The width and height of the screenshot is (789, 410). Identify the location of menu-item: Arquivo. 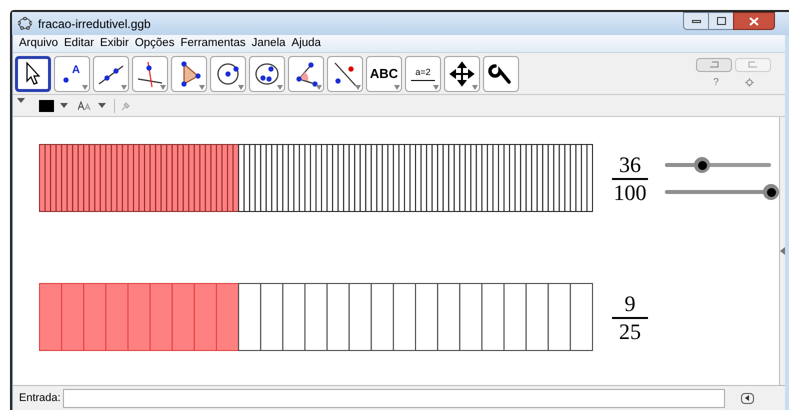
(38, 43).